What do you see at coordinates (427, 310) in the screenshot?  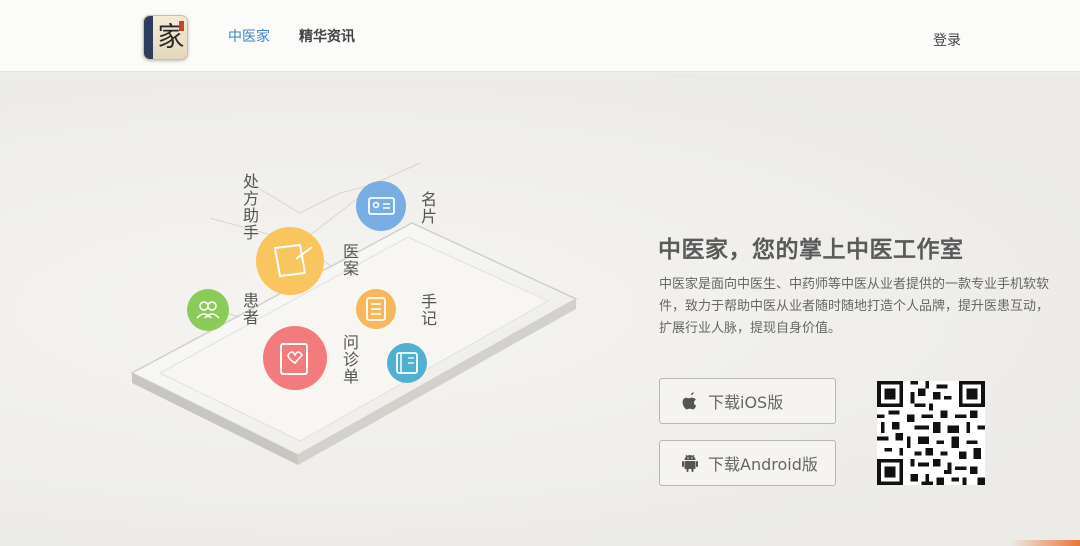 I see `label-notes: 手记` at bounding box center [427, 310].